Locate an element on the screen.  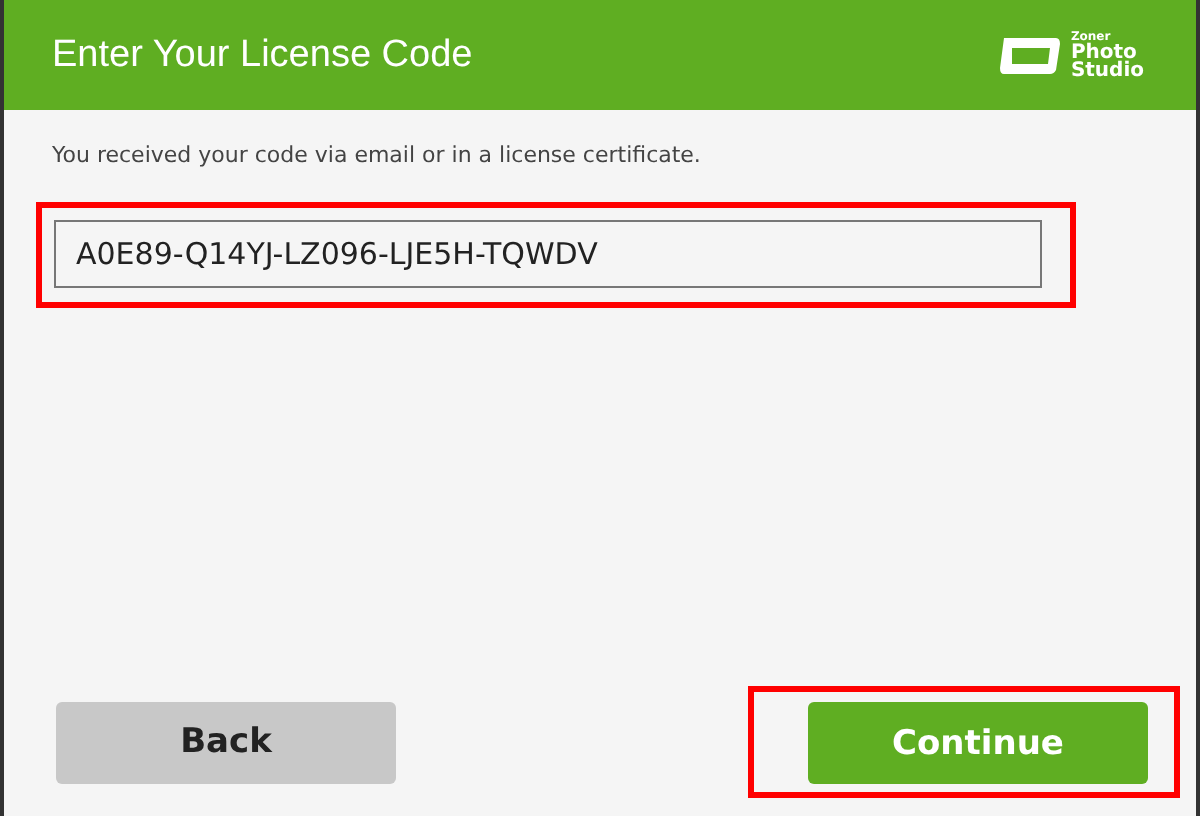
license-code-field: A0E89-Q14YJ-LZ096-LJE5H-TQWDV is located at coordinates (548, 254).